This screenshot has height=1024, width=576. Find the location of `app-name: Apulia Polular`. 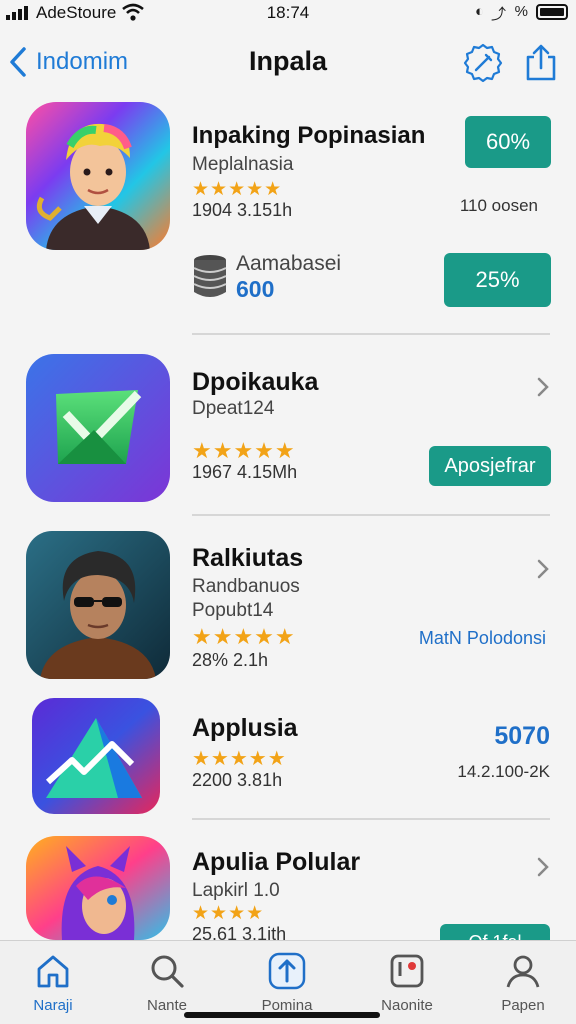

app-name: Apulia Polular is located at coordinates (276, 862).